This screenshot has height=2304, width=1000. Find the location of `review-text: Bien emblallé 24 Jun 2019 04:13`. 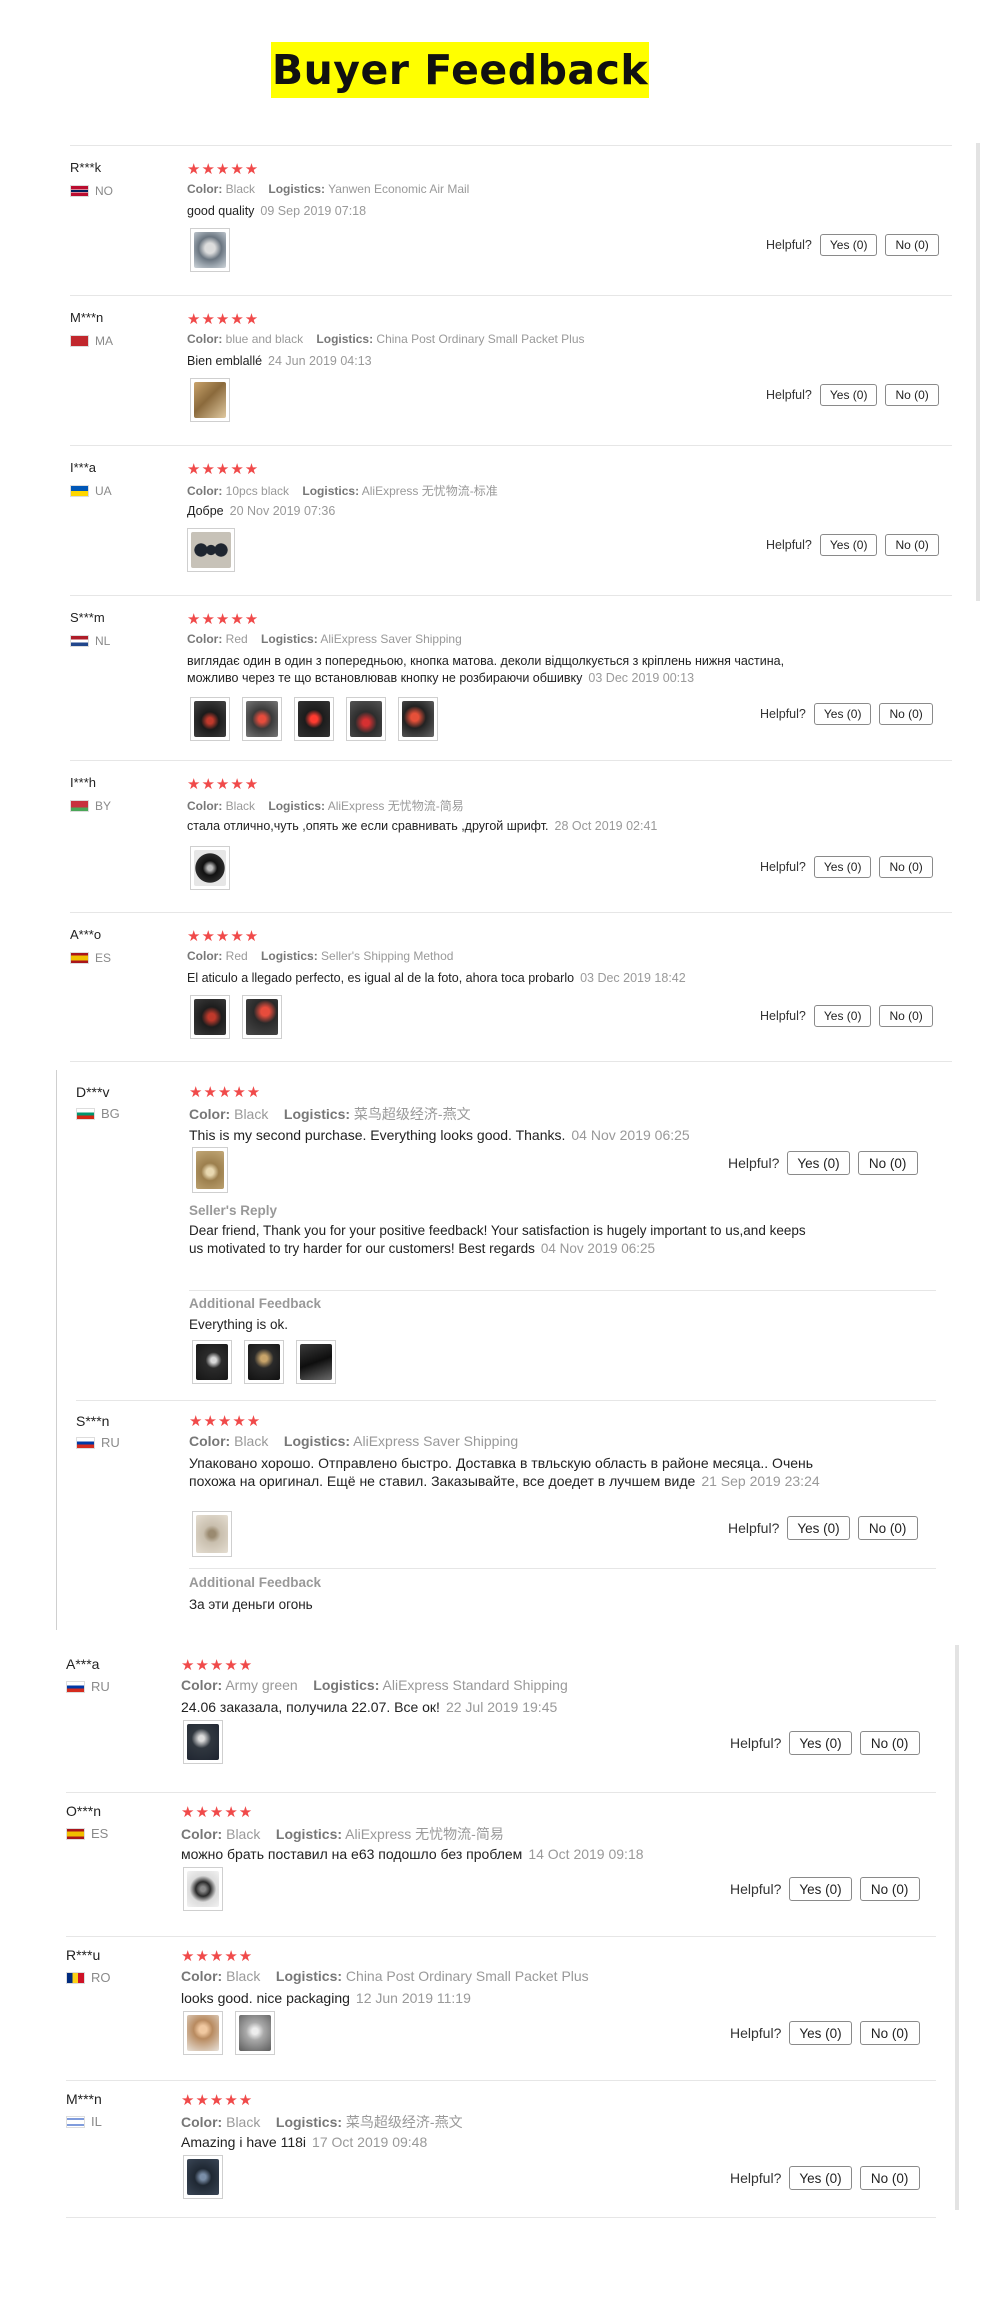

review-text: Bien emblallé 24 Jun 2019 04:13 is located at coordinates (279, 361).